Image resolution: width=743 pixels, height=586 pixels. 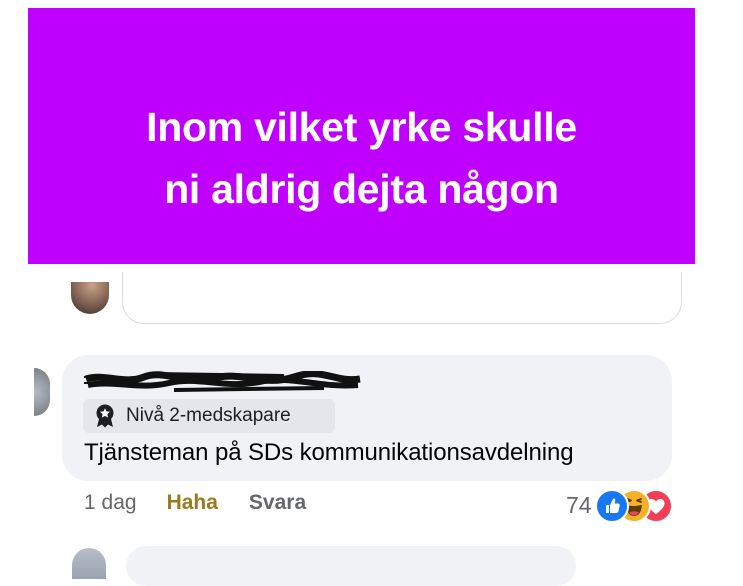 I want to click on post-text-line-2: ni aldrig dejta någon, so click(x=361, y=189).